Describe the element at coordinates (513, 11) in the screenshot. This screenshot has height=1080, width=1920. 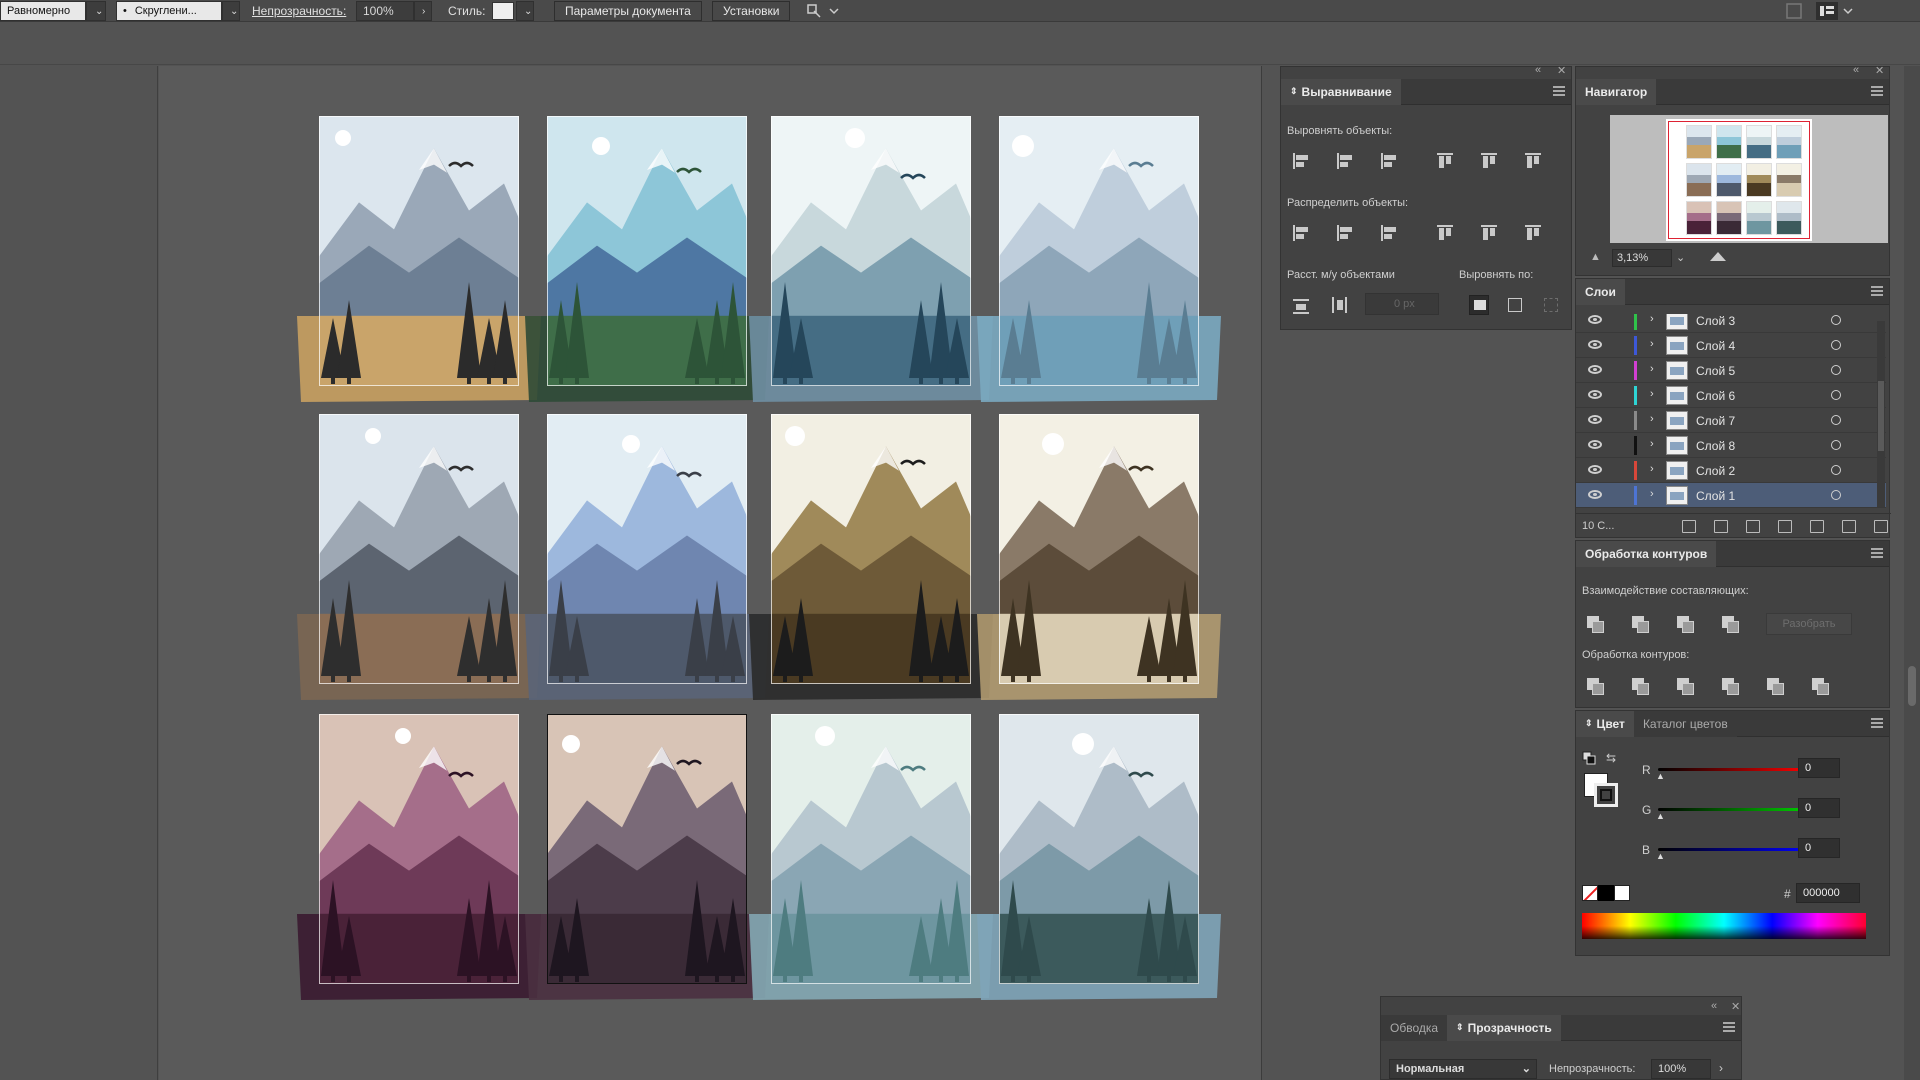
I see `style-swatch-dropdown: ⌄` at that location.